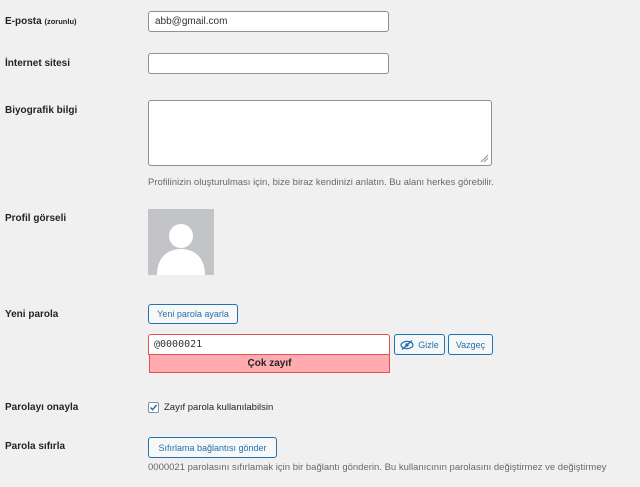 The image size is (640, 487). What do you see at coordinates (35, 446) in the screenshot?
I see `reset-password-label: Parola sıfırla` at bounding box center [35, 446].